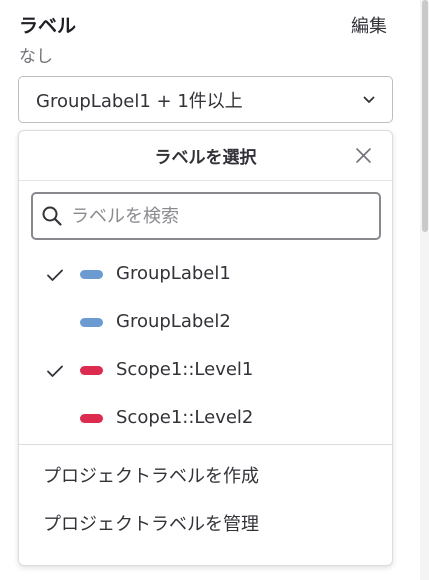 The height and width of the screenshot is (580, 429). Describe the element at coordinates (424, 290) in the screenshot. I see `scrollbar` at that location.